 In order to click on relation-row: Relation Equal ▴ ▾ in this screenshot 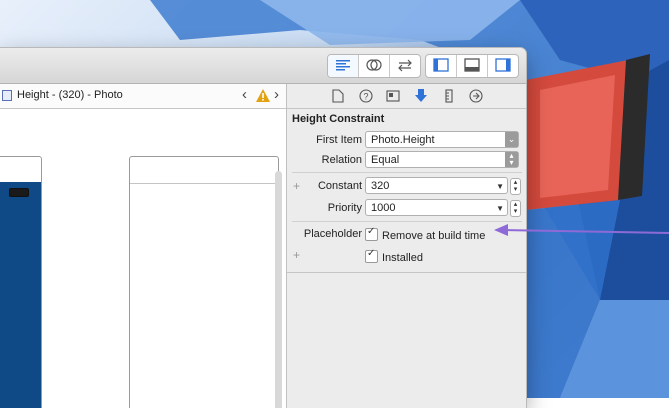, I will do `click(406, 161)`.